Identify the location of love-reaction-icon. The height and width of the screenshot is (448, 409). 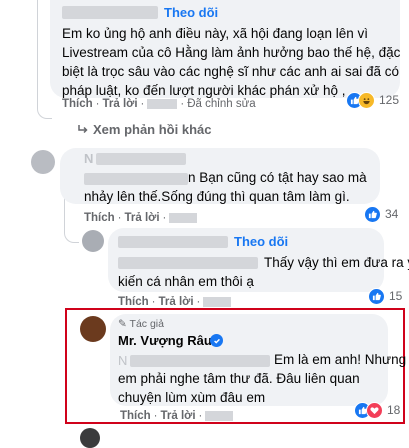
(374, 410).